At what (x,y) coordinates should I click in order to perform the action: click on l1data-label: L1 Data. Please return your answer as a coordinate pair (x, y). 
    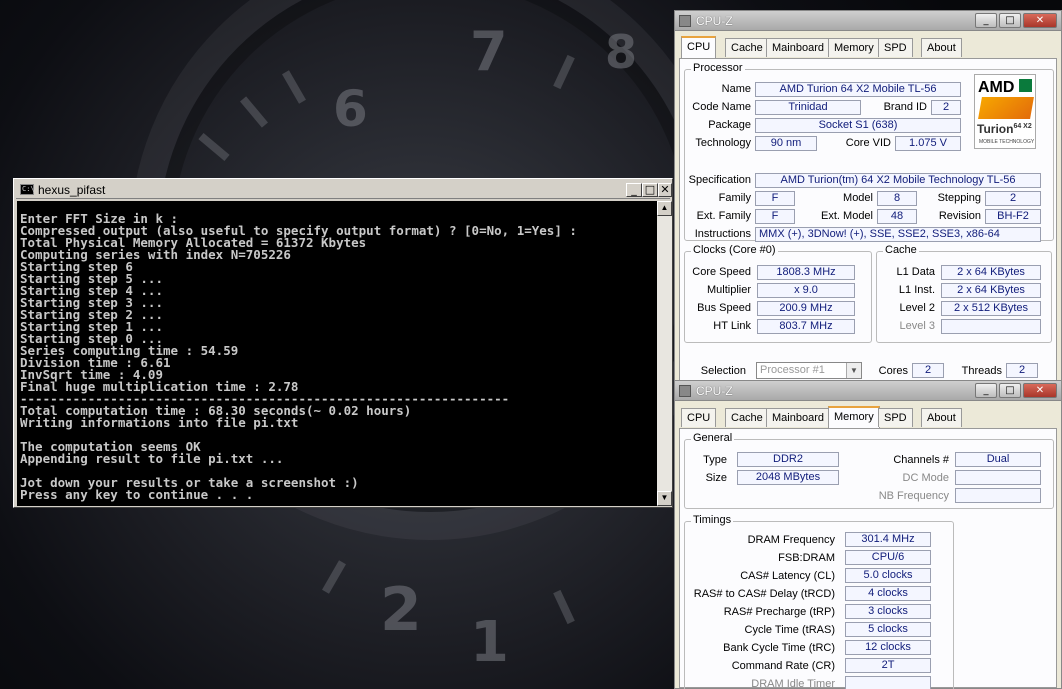
    Looking at the image, I should click on (915, 272).